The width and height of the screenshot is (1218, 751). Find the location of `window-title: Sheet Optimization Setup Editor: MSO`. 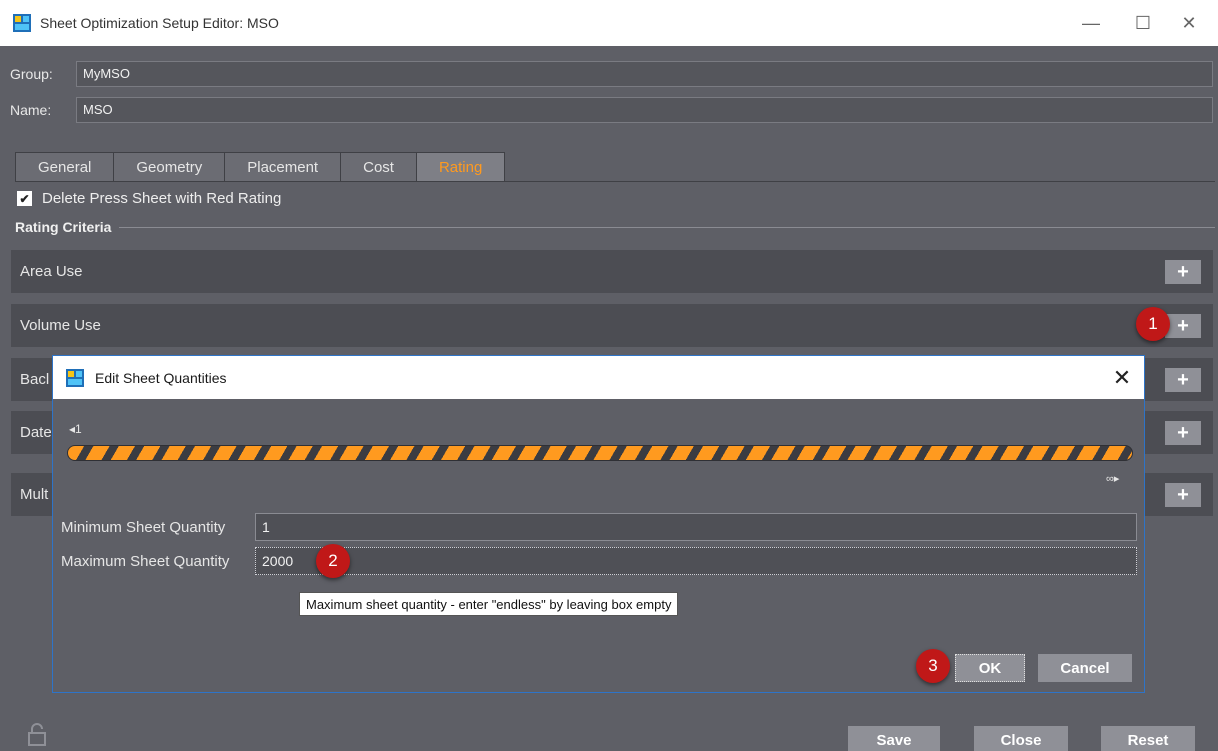

window-title: Sheet Optimization Setup Editor: MSO is located at coordinates (159, 23).